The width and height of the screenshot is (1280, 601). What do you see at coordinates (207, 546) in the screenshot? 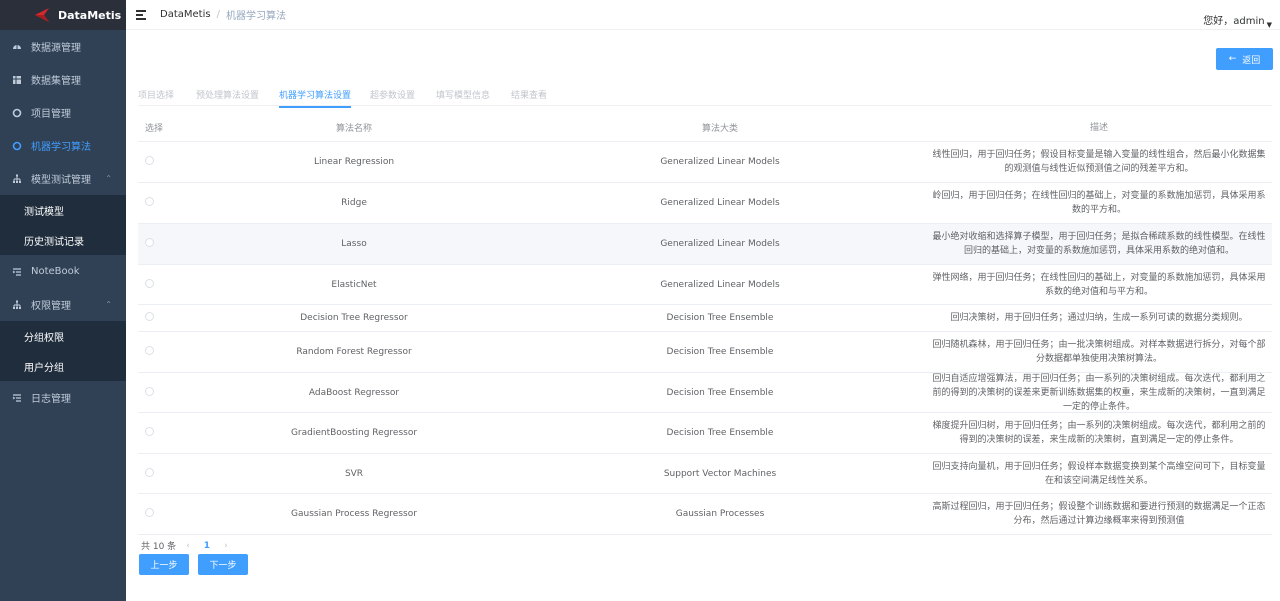
I see `pagination-page: 1` at bounding box center [207, 546].